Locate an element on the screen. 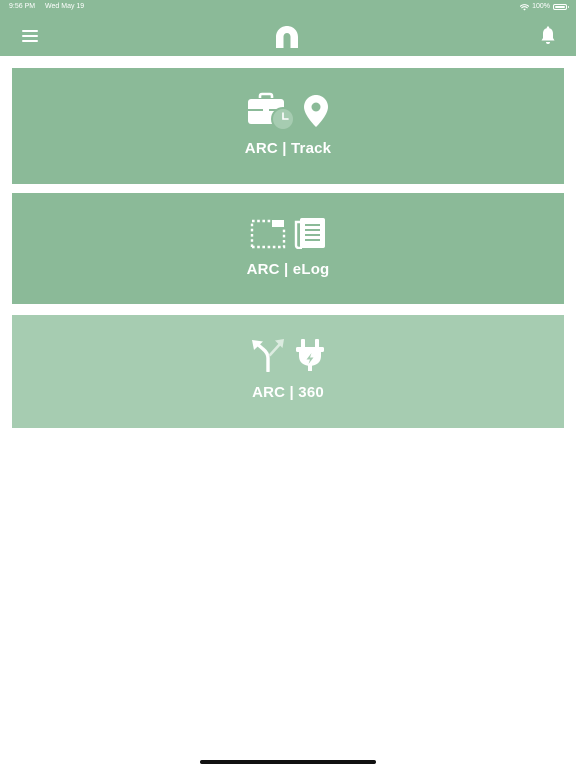 The image size is (576, 768). home-indicator is located at coordinates (288, 762).